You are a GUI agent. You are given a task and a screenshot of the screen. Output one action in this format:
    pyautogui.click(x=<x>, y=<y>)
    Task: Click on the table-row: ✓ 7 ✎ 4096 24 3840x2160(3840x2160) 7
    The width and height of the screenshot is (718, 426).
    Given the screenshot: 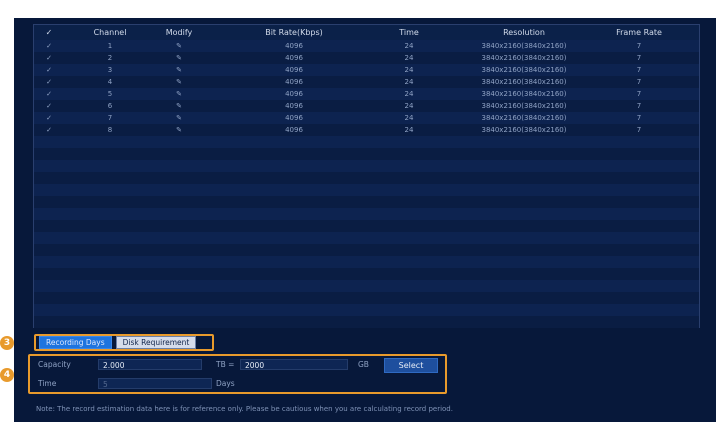 What is the action you would take?
    pyautogui.click(x=366, y=118)
    